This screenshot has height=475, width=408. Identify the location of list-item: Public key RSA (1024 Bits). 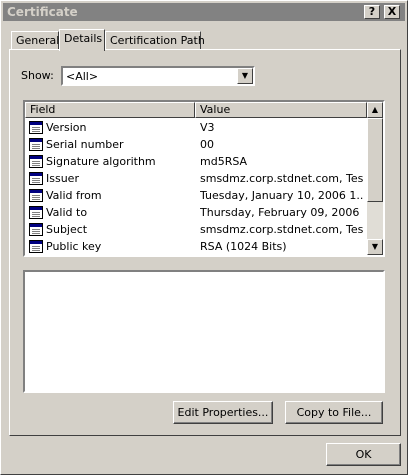
(196, 246).